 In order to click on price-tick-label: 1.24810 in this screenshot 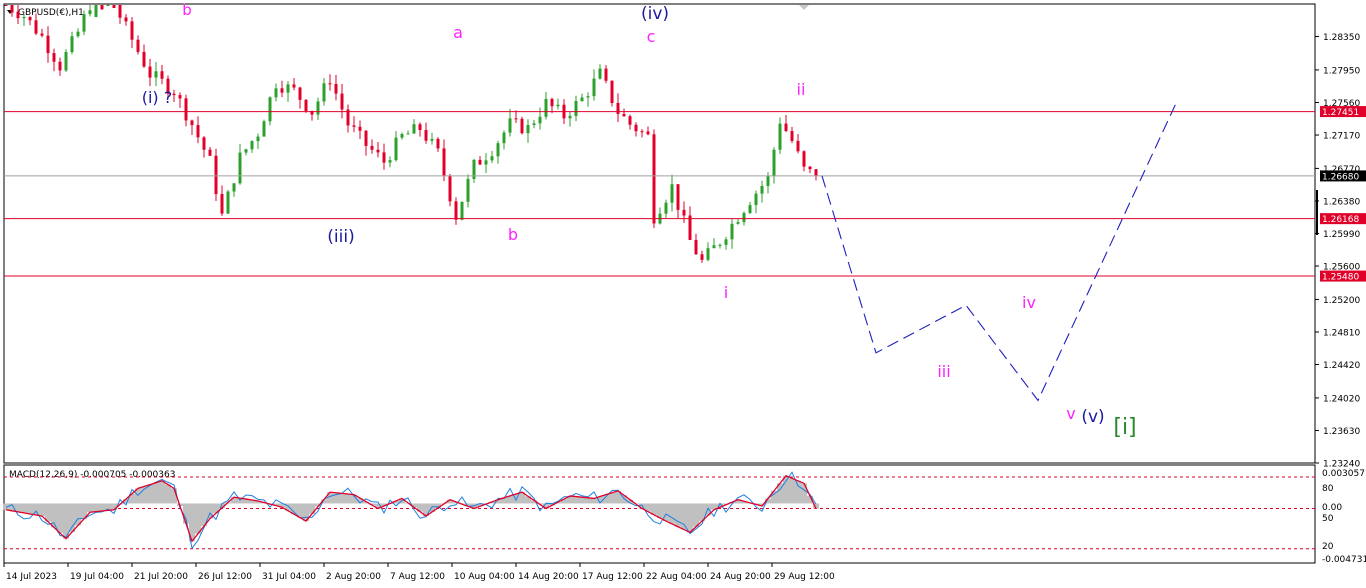, I will do `click(1341, 333)`.